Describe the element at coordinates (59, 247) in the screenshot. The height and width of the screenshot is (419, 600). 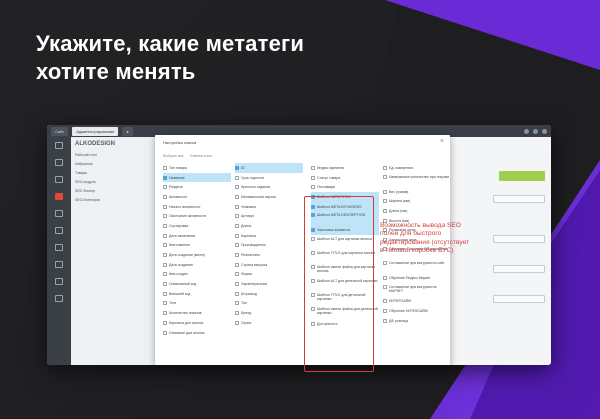
I see `nav-users` at that location.